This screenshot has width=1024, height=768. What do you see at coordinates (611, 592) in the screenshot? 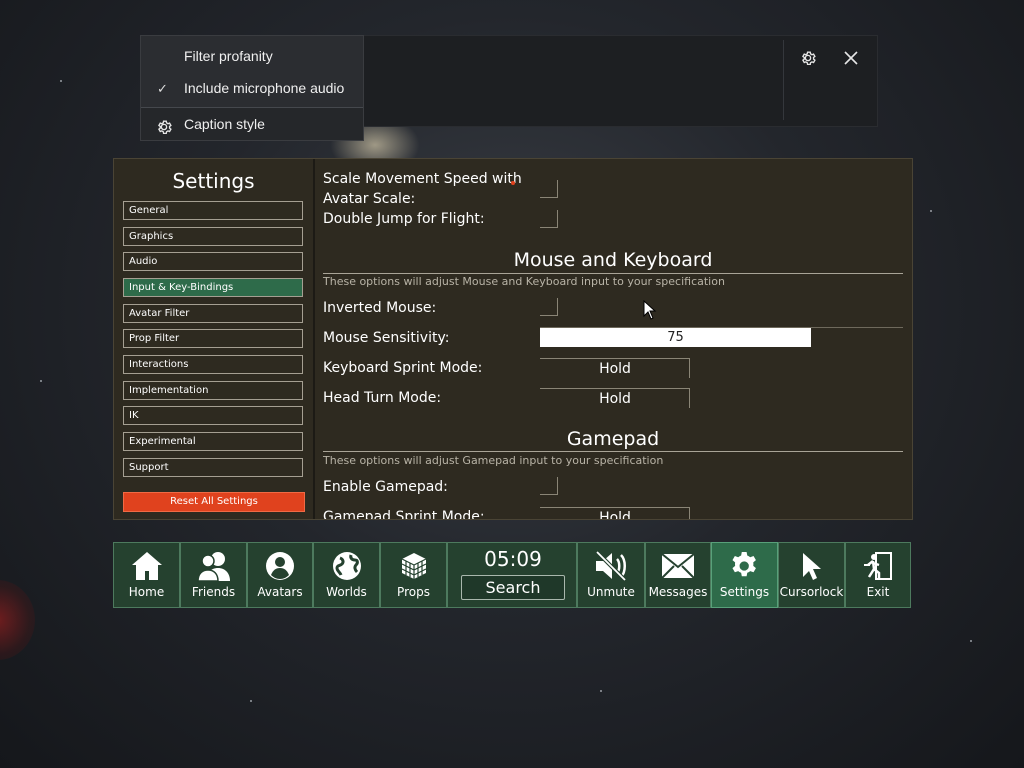
I see `taskbar-label: Unmute` at bounding box center [611, 592].